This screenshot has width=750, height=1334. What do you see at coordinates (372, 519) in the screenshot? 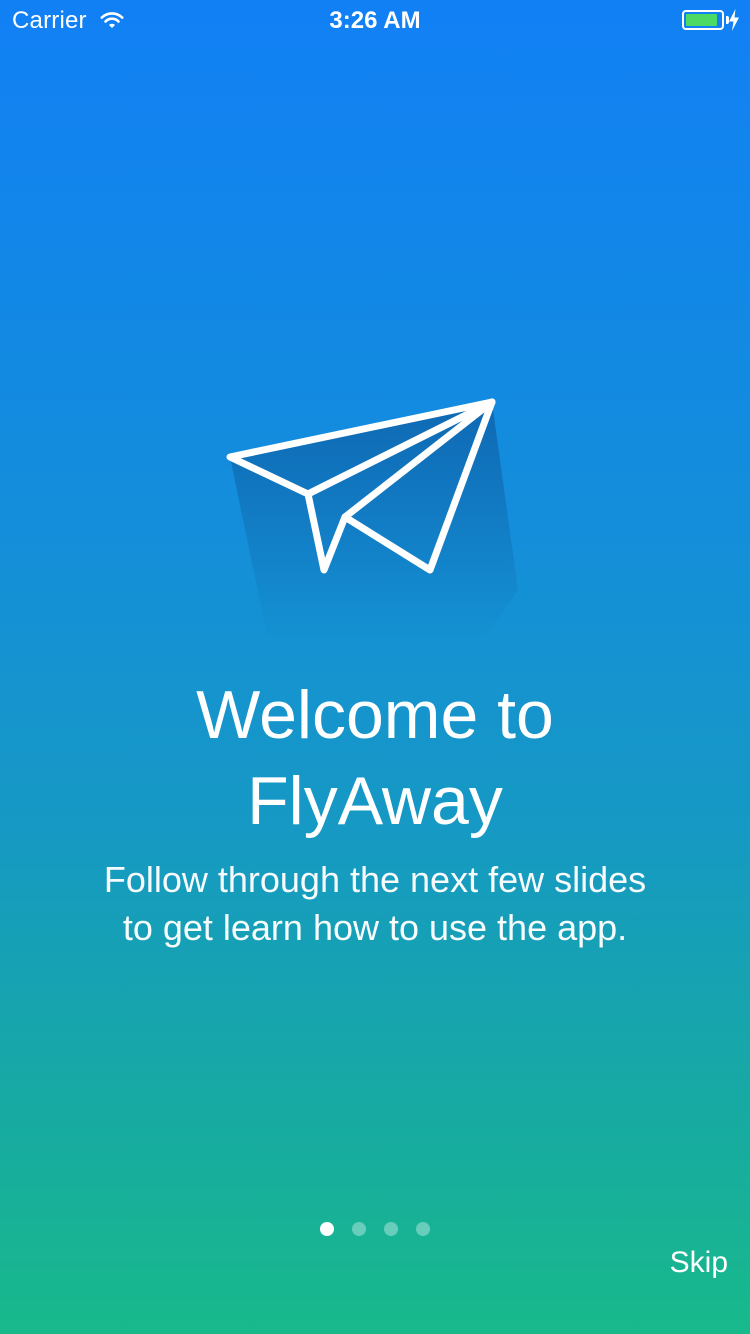
I see `paper-plane-icon` at bounding box center [372, 519].